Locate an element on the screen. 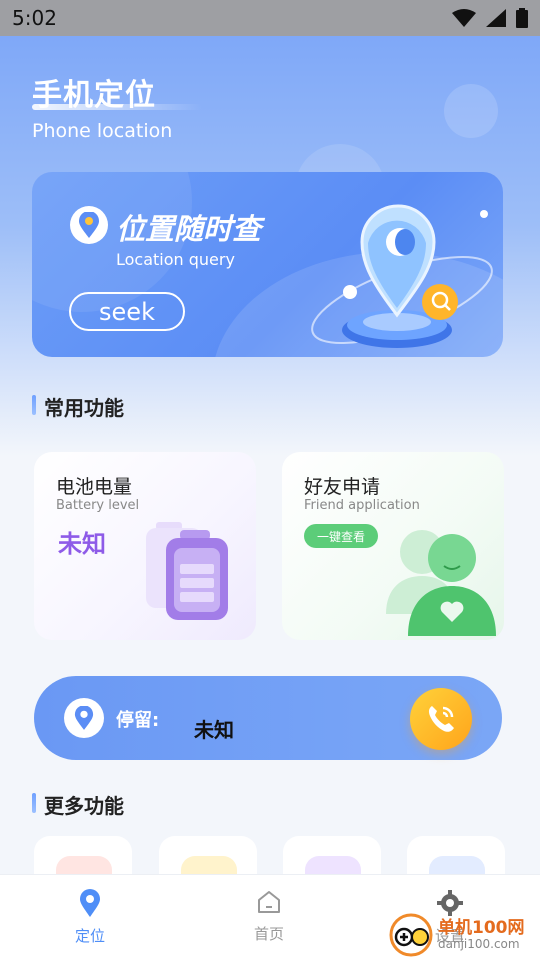 The height and width of the screenshot is (960, 540). call-button is located at coordinates (441, 719).